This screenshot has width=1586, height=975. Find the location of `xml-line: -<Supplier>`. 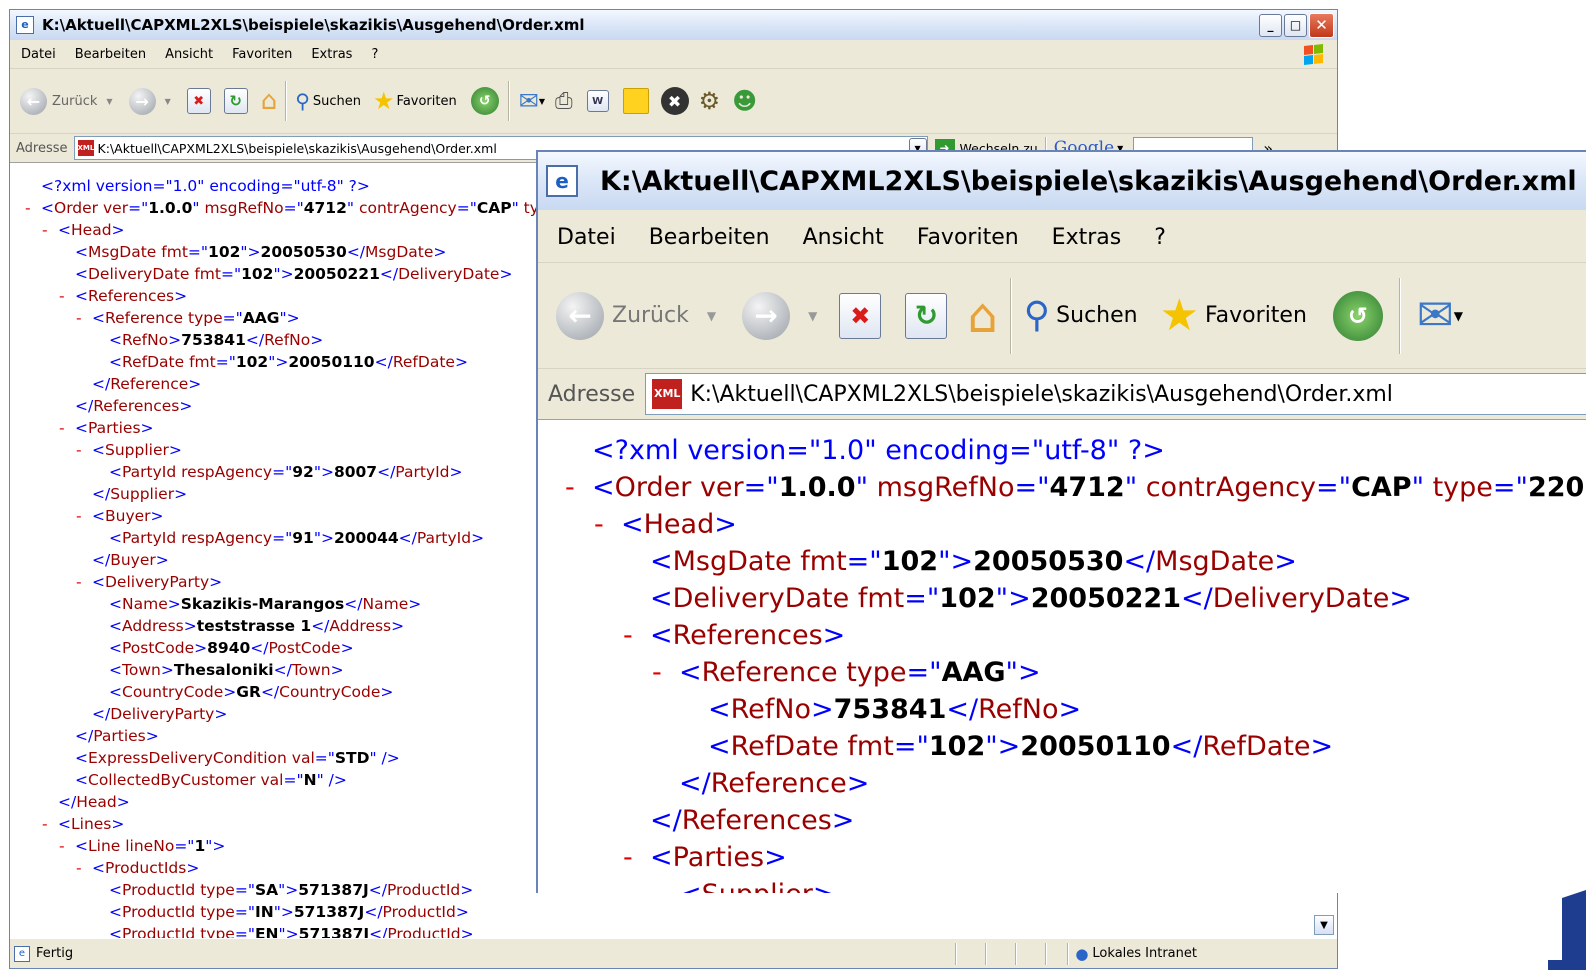

xml-line: -<Supplier> is located at coordinates (1062, 884).